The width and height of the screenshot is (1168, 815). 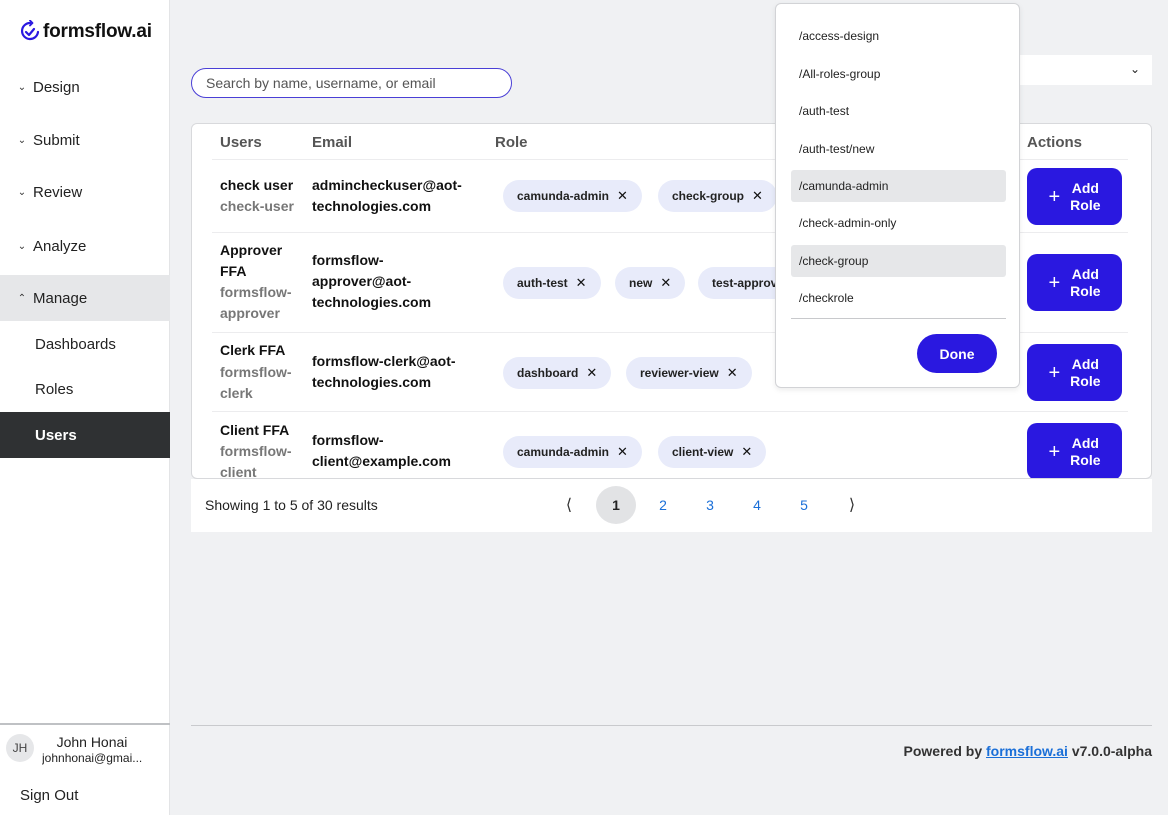 What do you see at coordinates (898, 74) in the screenshot?
I see `role-option: /All-roles-group` at bounding box center [898, 74].